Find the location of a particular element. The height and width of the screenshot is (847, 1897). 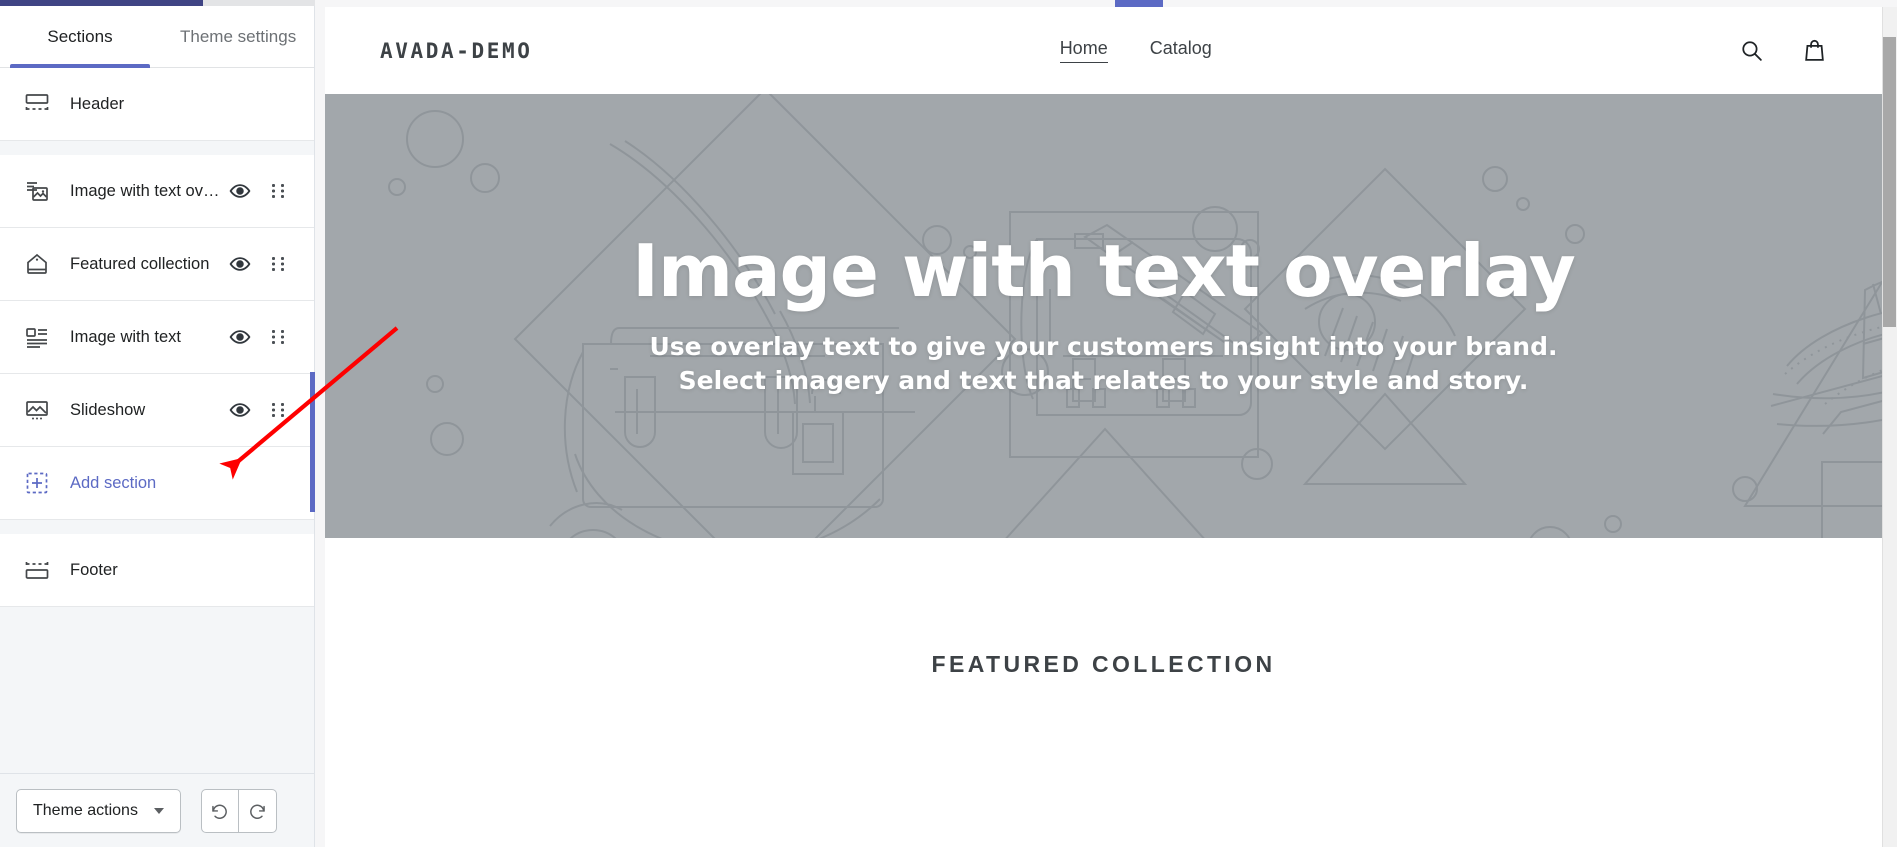

tab-sections: Sections is located at coordinates (80, 37).